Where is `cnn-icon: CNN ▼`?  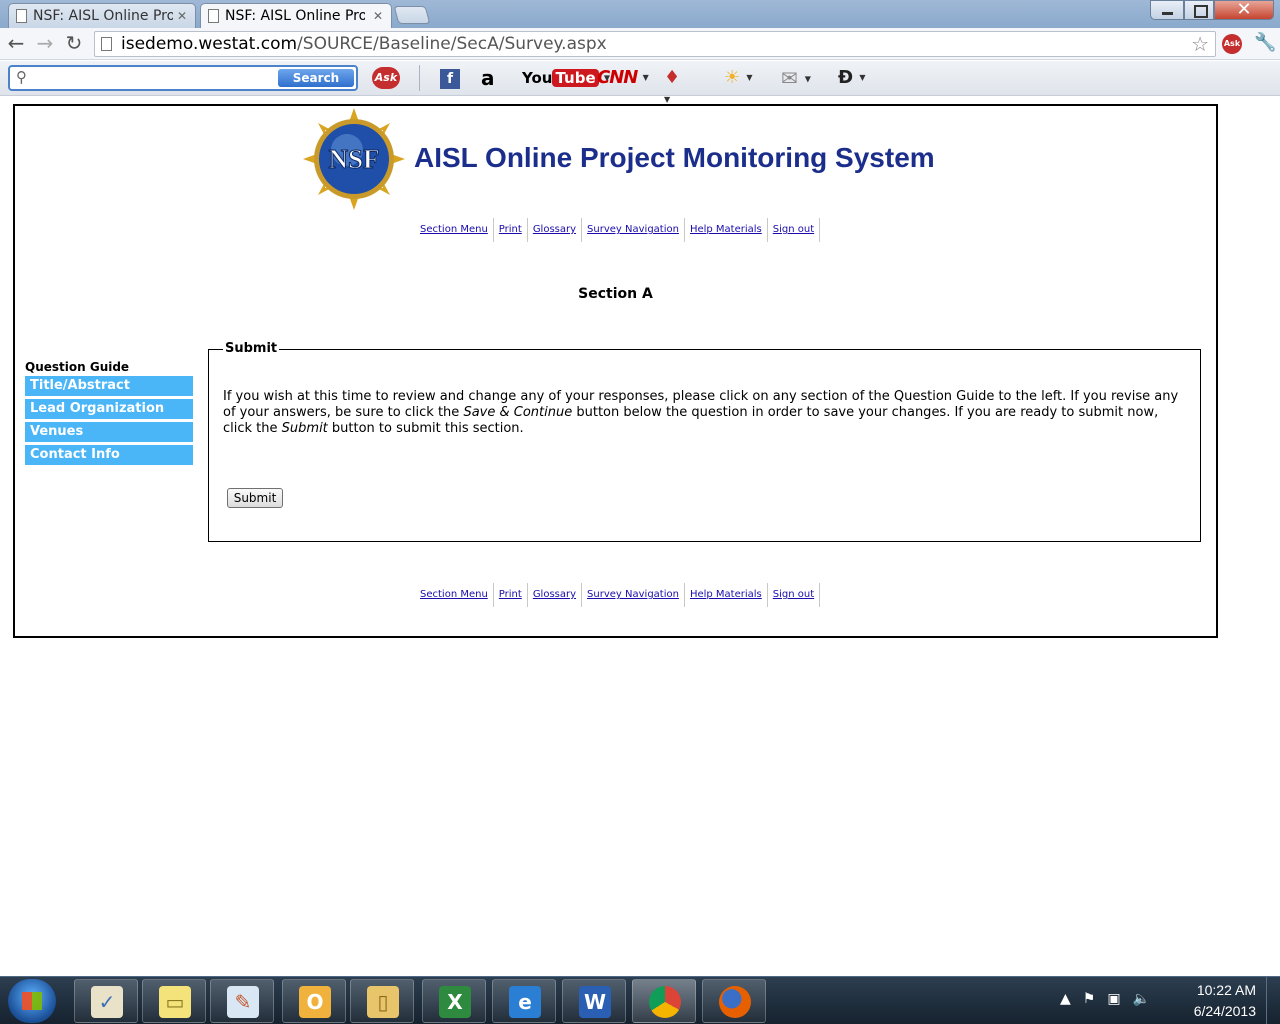
cnn-icon: CNN ▼ is located at coordinates (623, 78).